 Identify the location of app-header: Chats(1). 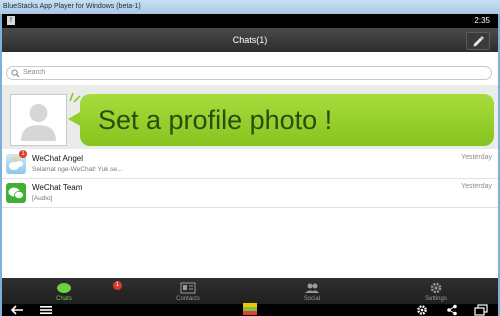
(250, 40).